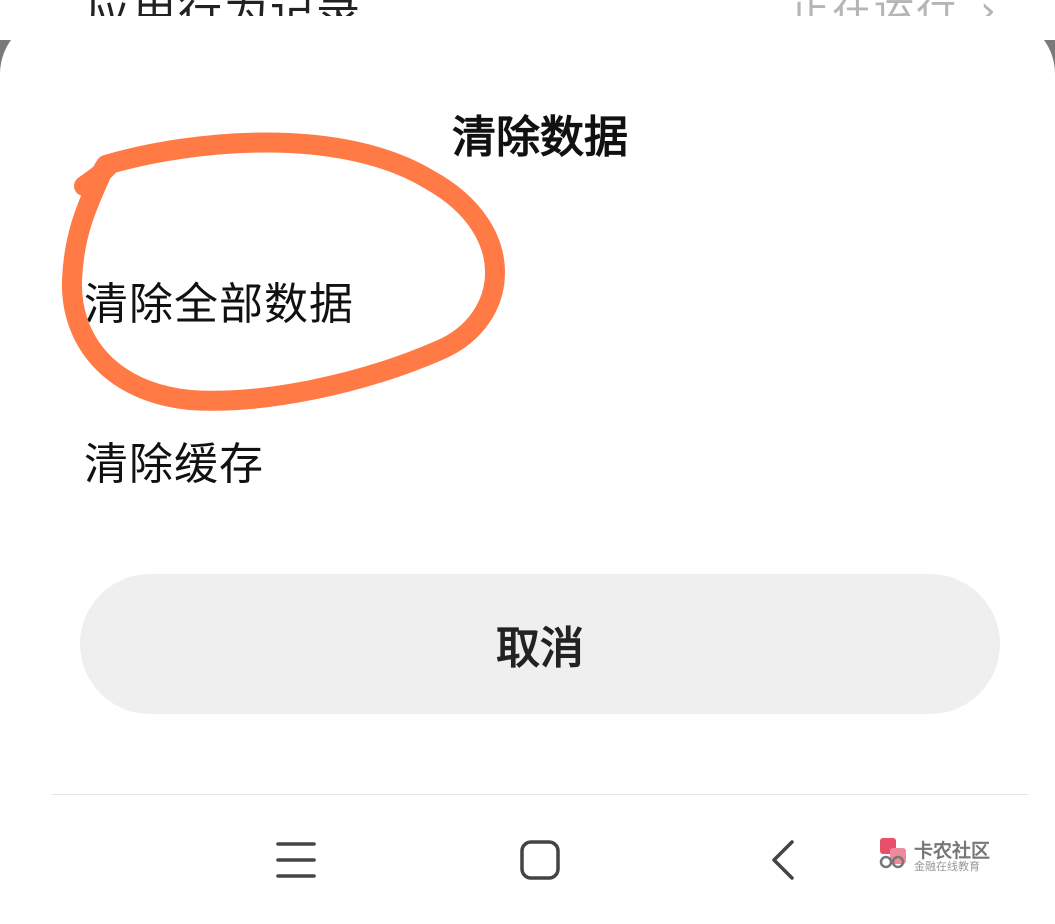  I want to click on back-icon, so click(784, 860).